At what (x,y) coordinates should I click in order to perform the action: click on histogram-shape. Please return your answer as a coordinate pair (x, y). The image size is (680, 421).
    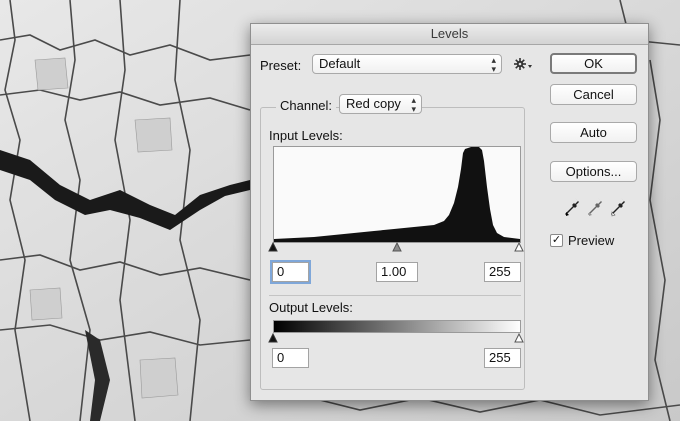
    Looking at the image, I should click on (397, 194).